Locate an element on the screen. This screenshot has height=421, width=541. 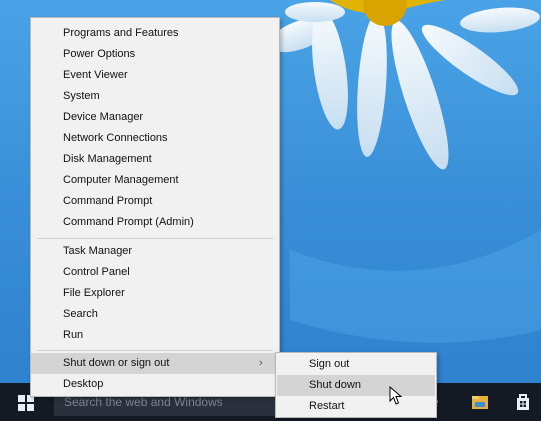
menu-item-control-panel: Control Panel is located at coordinates (155, 272).